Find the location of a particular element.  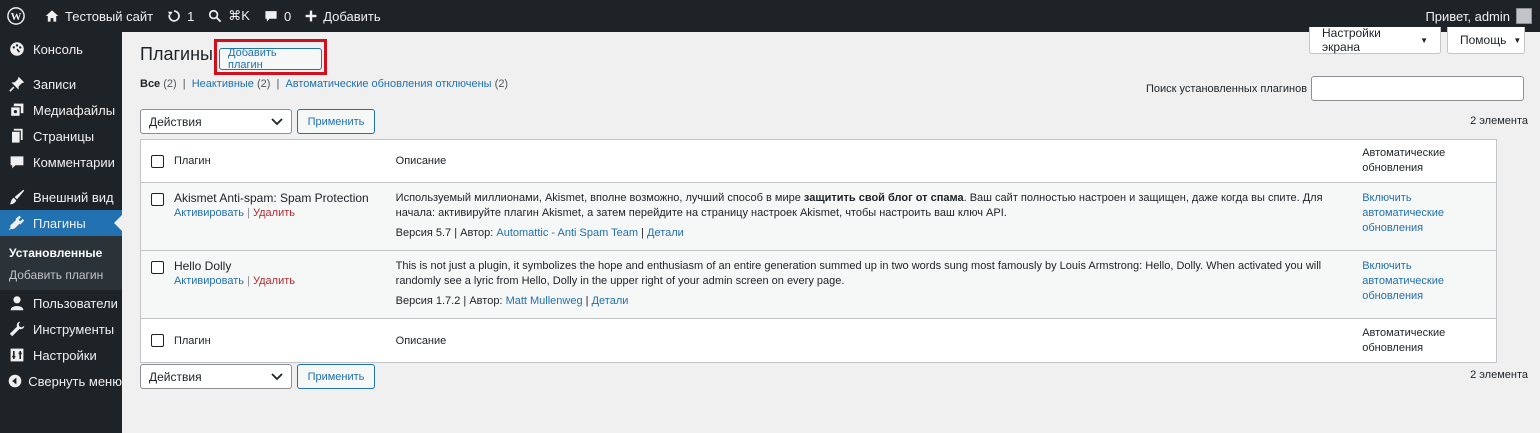

svg-text: W is located at coordinates (16, 17).